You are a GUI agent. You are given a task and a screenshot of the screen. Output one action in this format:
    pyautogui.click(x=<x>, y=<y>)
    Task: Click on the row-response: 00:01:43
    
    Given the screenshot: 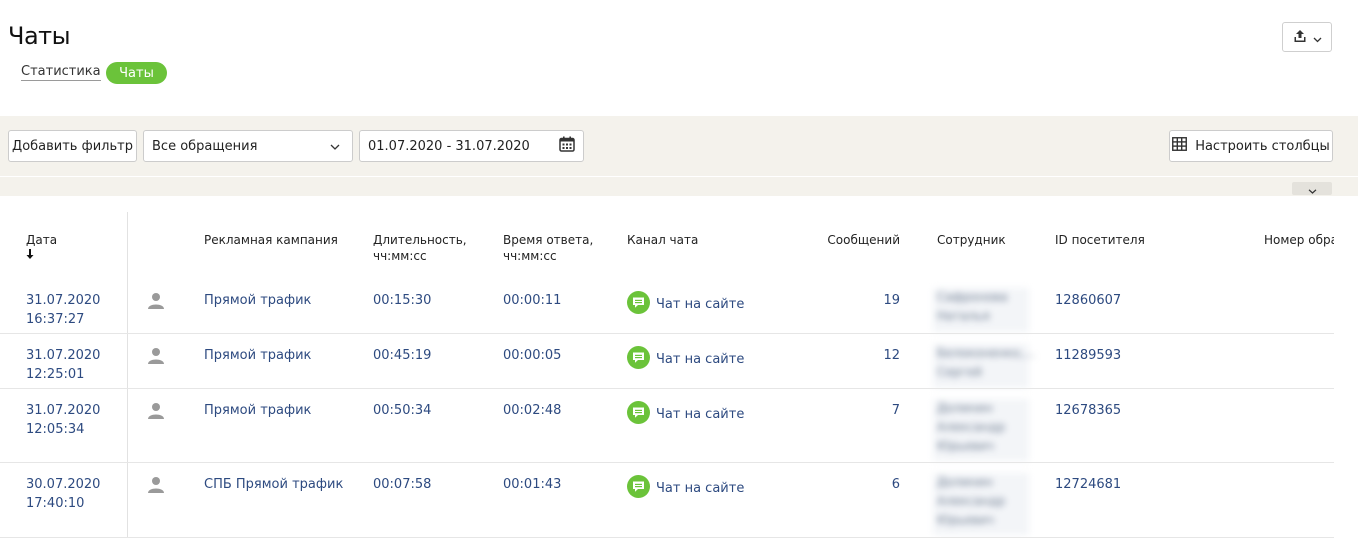 What is the action you would take?
    pyautogui.click(x=532, y=484)
    